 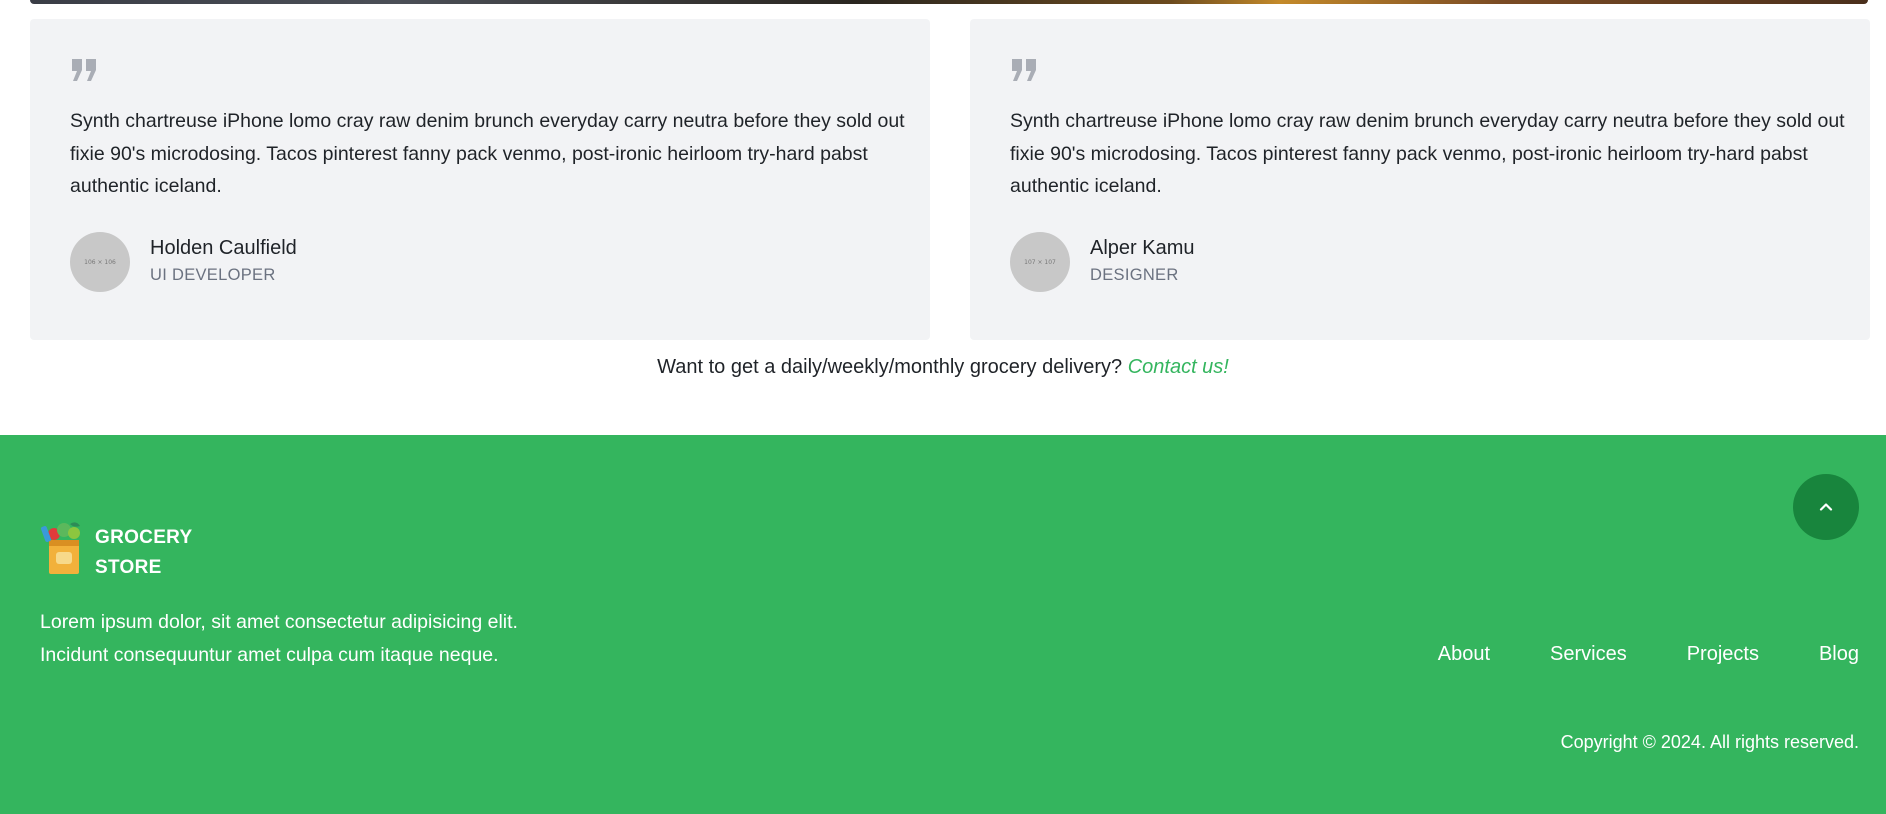 What do you see at coordinates (1723, 654) in the screenshot?
I see `footer-link-projects: Projects` at bounding box center [1723, 654].